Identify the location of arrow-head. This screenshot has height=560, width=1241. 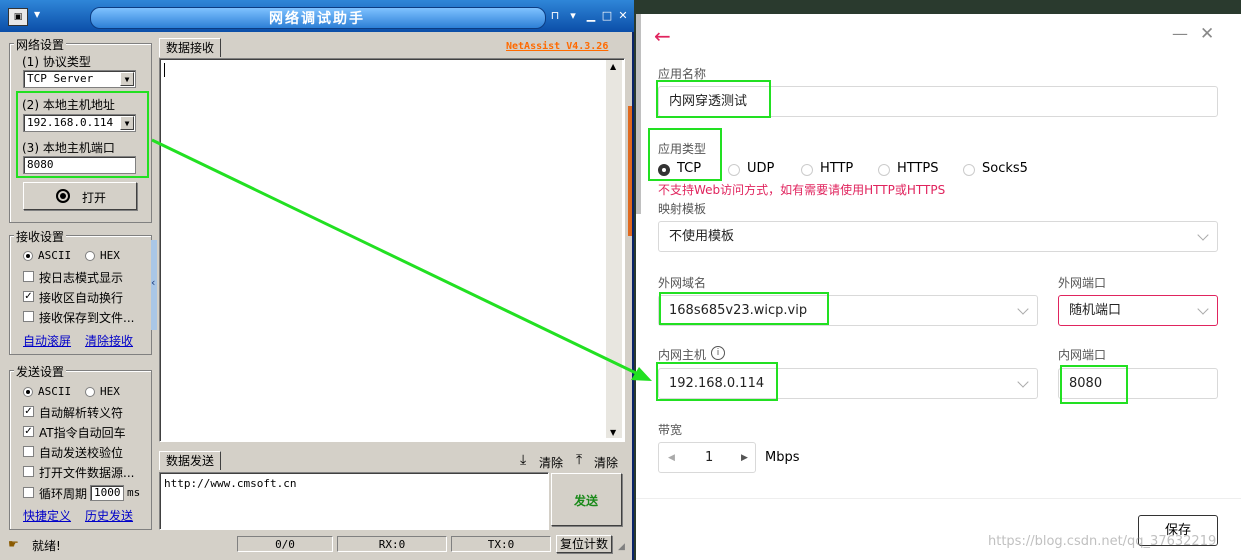
(641, 374).